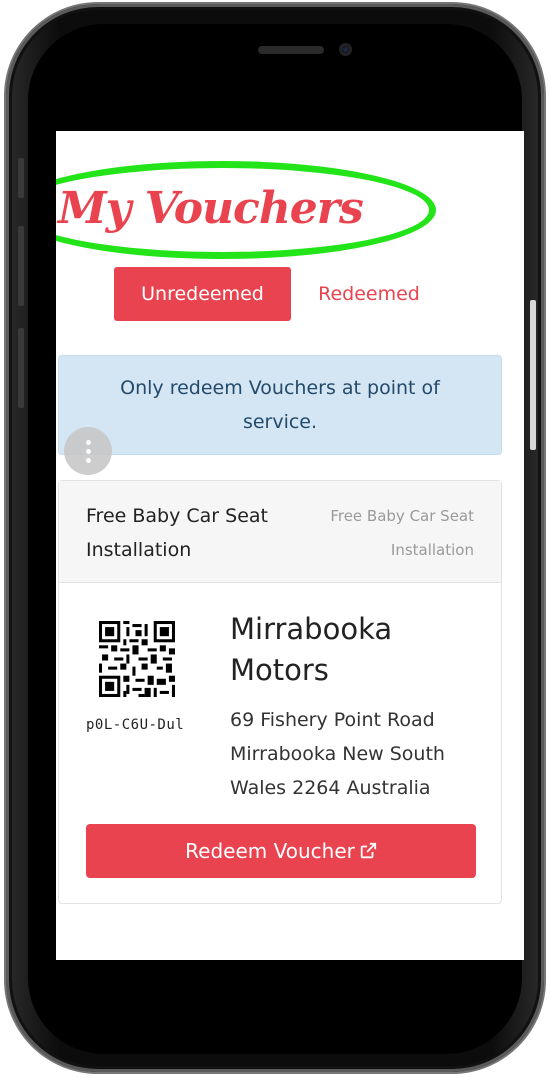 This screenshot has width=550, height=1077. Describe the element at coordinates (88, 451) in the screenshot. I see `more-vertical-icon` at that location.